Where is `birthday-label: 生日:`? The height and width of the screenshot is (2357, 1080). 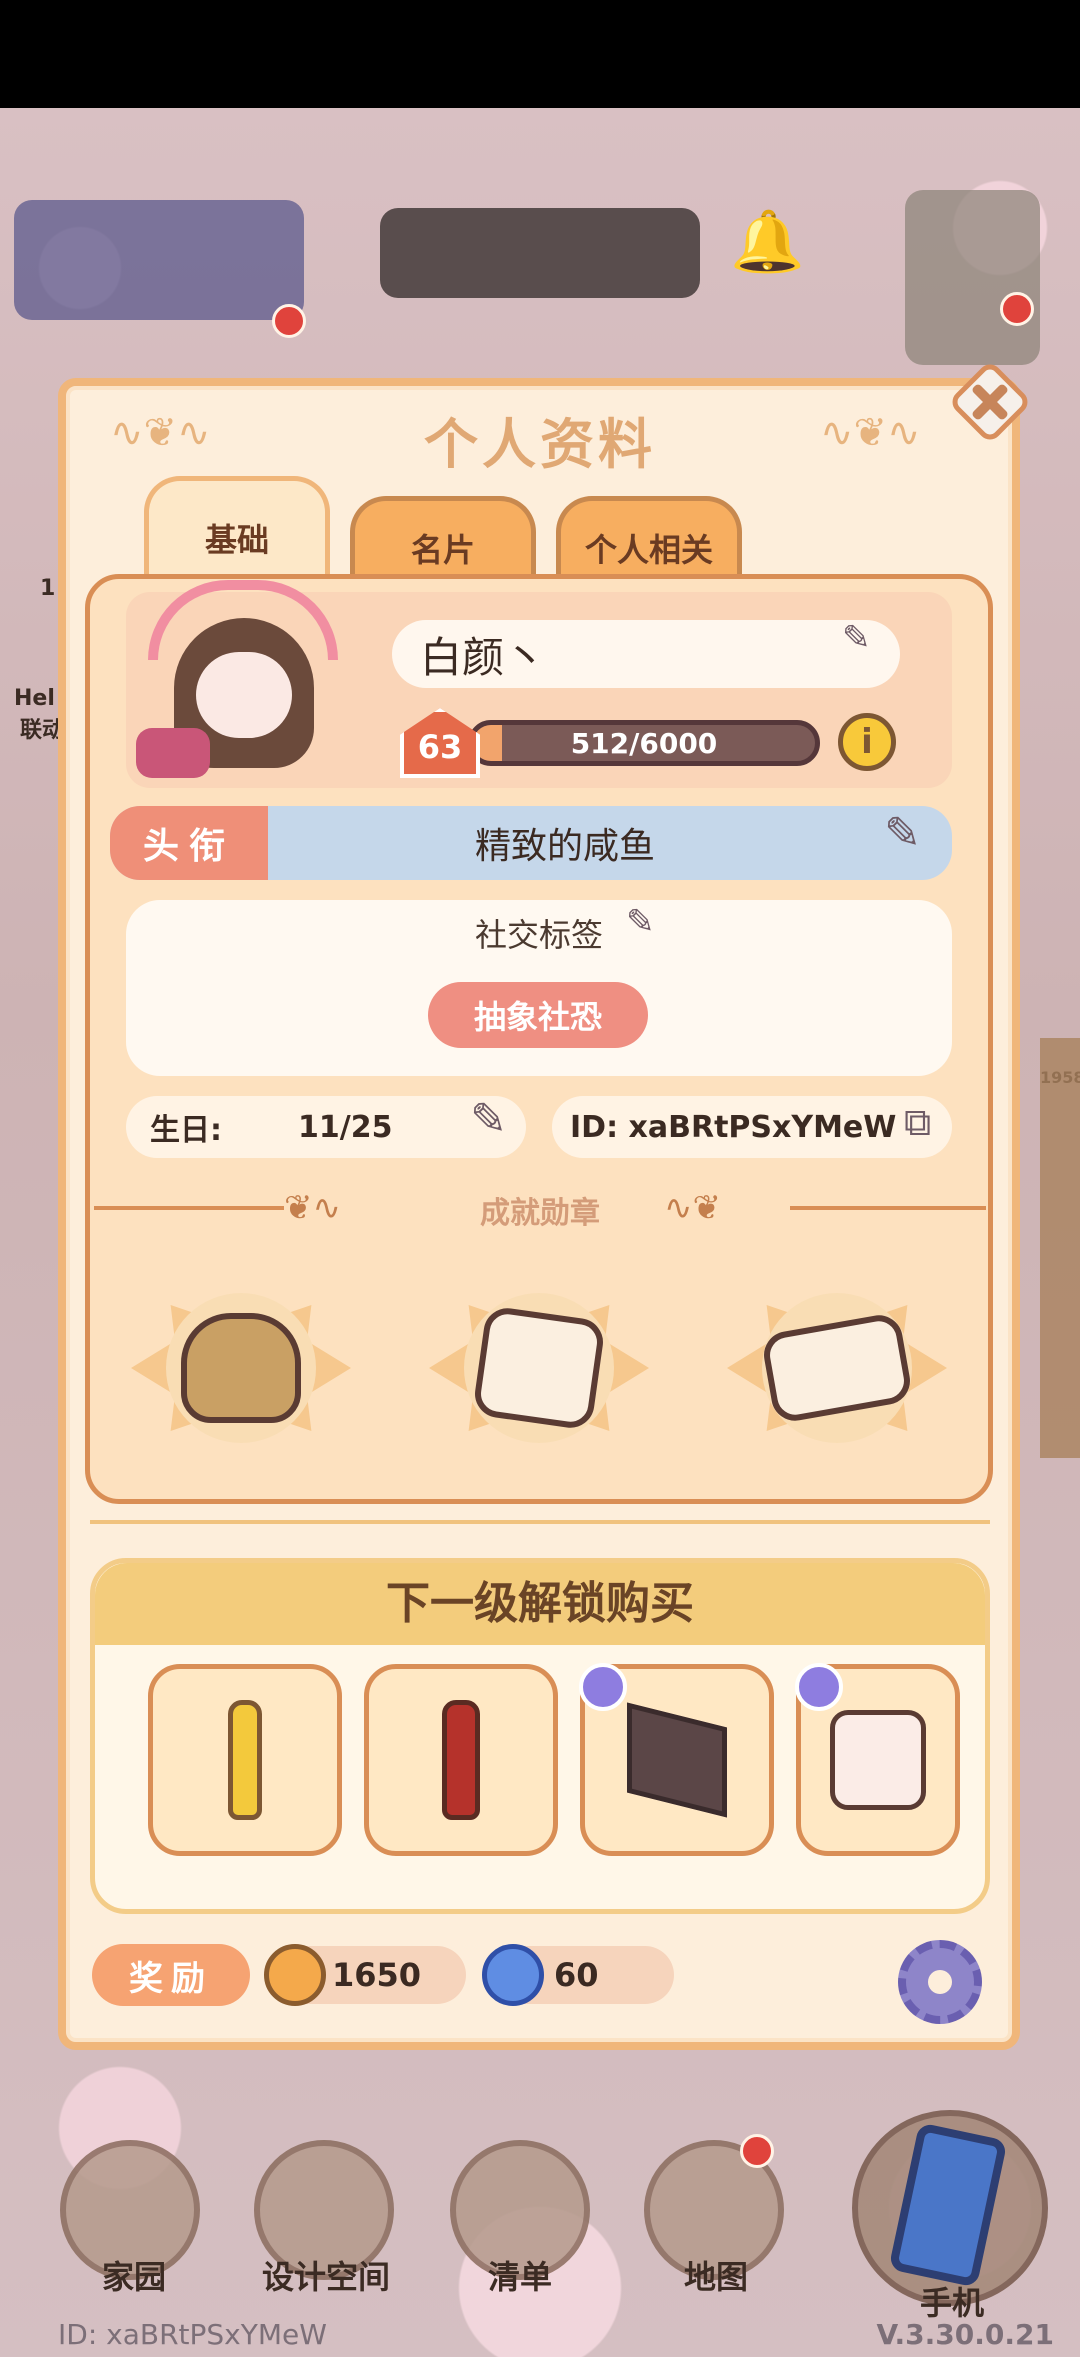
birthday-label: 生日: is located at coordinates (186, 1130).